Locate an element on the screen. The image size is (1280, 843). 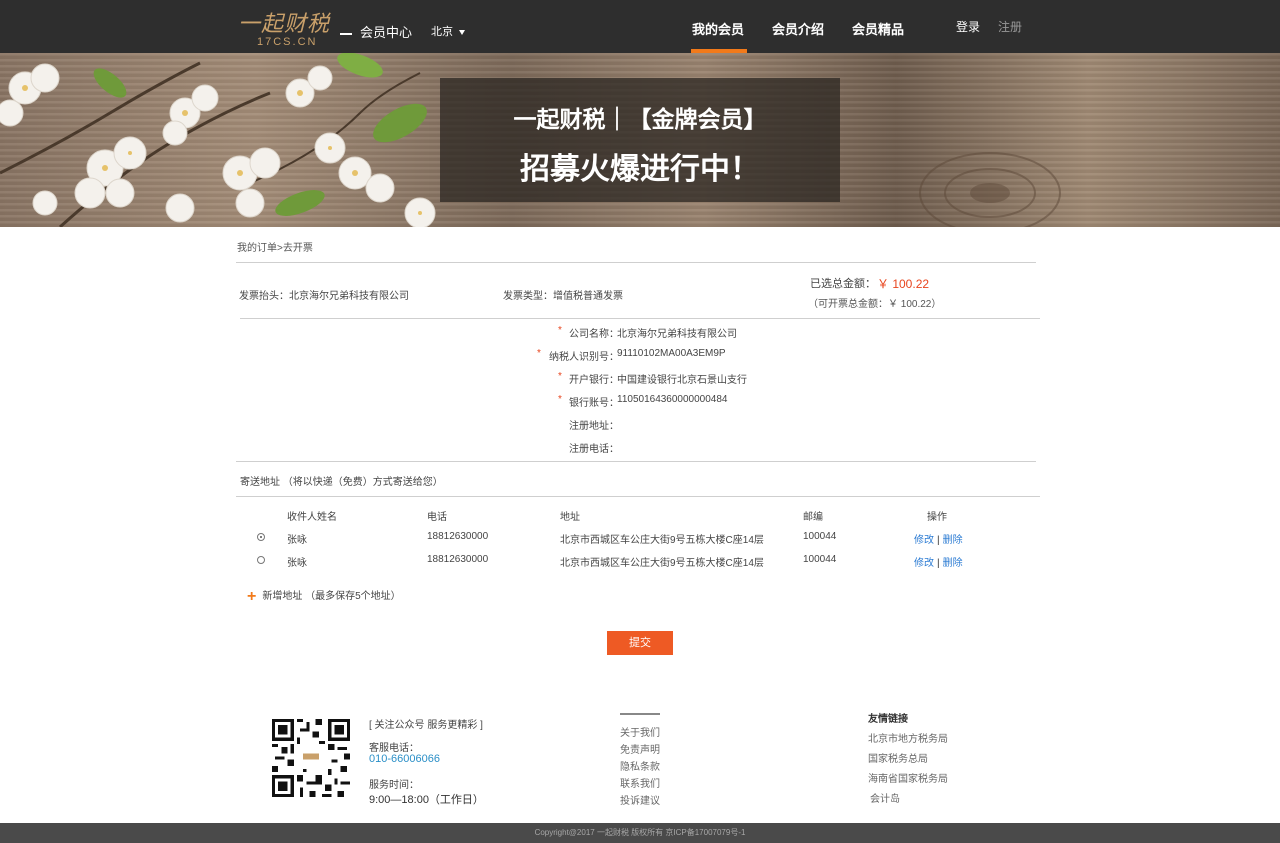
friend-link-beijing-tax: 北京市地方税务局 is located at coordinates (908, 737).